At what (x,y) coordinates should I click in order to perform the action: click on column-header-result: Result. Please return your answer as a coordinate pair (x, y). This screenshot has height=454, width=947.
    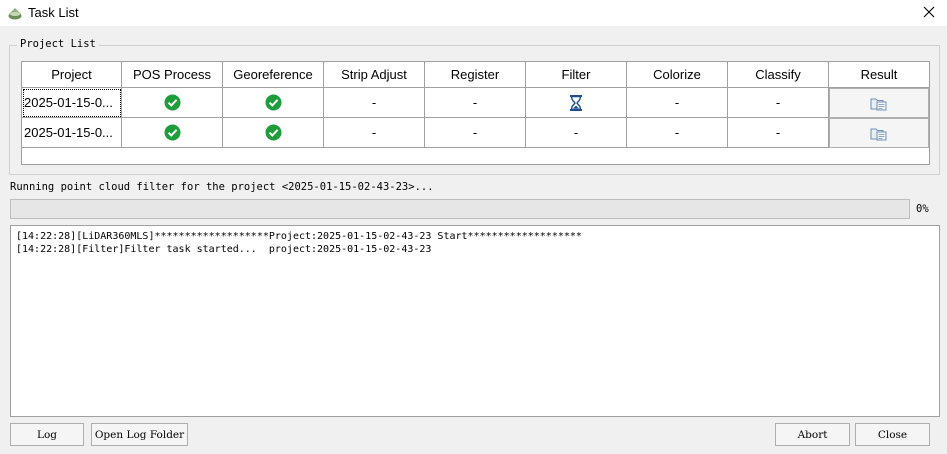
    Looking at the image, I should click on (879, 75).